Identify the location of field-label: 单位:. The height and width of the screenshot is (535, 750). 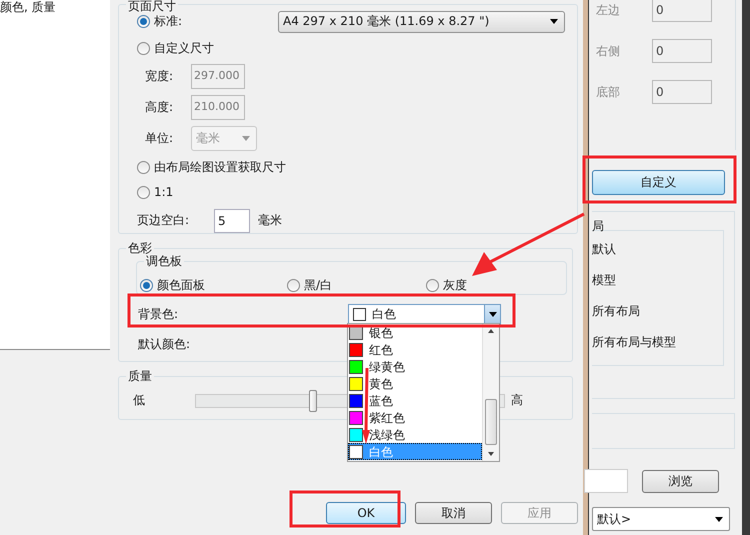
(159, 139).